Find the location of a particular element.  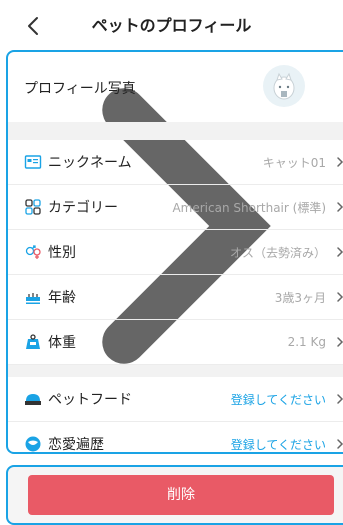

page-title: ペットのプロフィール is located at coordinates (171, 25).